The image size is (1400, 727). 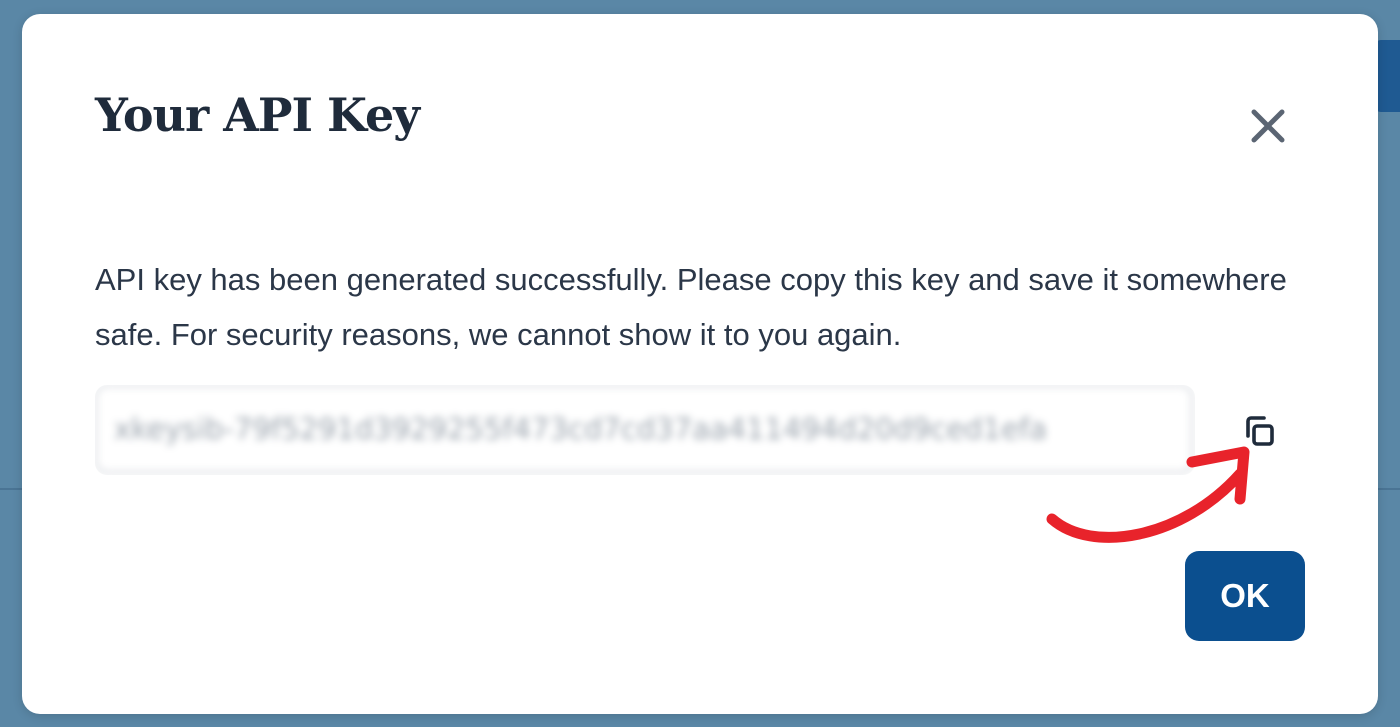 What do you see at coordinates (1260, 431) in the screenshot?
I see `copy-icon` at bounding box center [1260, 431].